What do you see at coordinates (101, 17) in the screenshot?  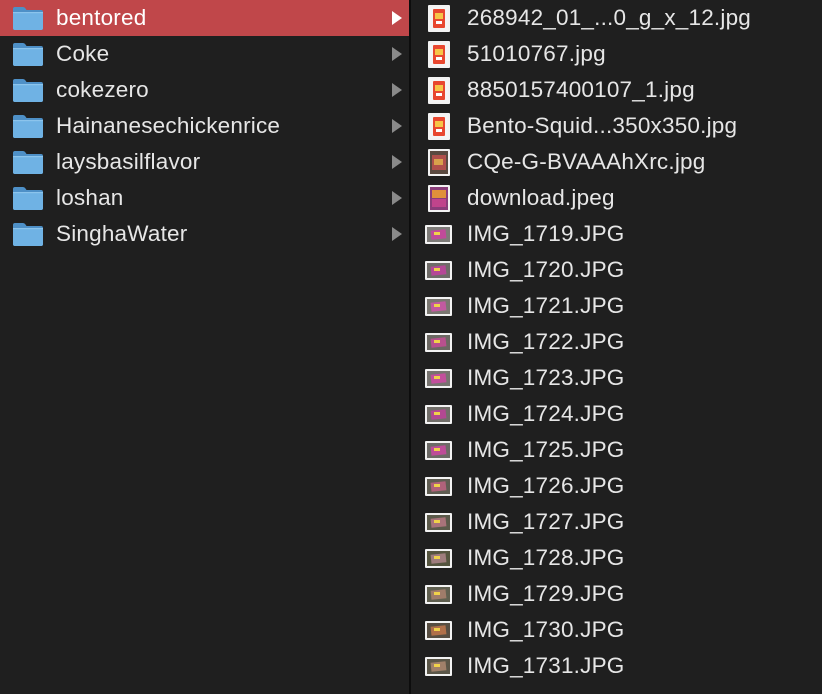 I see `folder-label: bentored` at bounding box center [101, 17].